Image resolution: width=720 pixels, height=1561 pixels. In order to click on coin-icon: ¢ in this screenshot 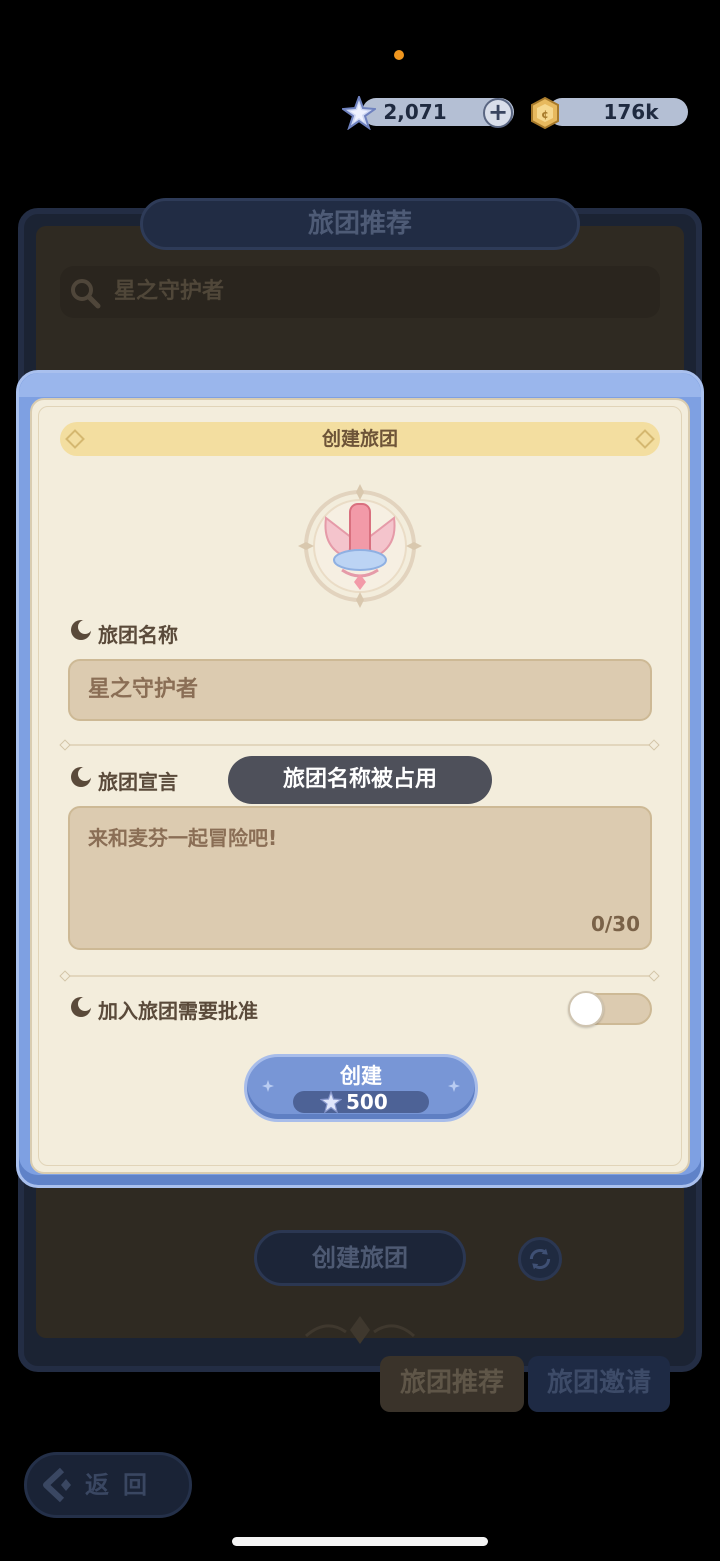, I will do `click(545, 113)`.